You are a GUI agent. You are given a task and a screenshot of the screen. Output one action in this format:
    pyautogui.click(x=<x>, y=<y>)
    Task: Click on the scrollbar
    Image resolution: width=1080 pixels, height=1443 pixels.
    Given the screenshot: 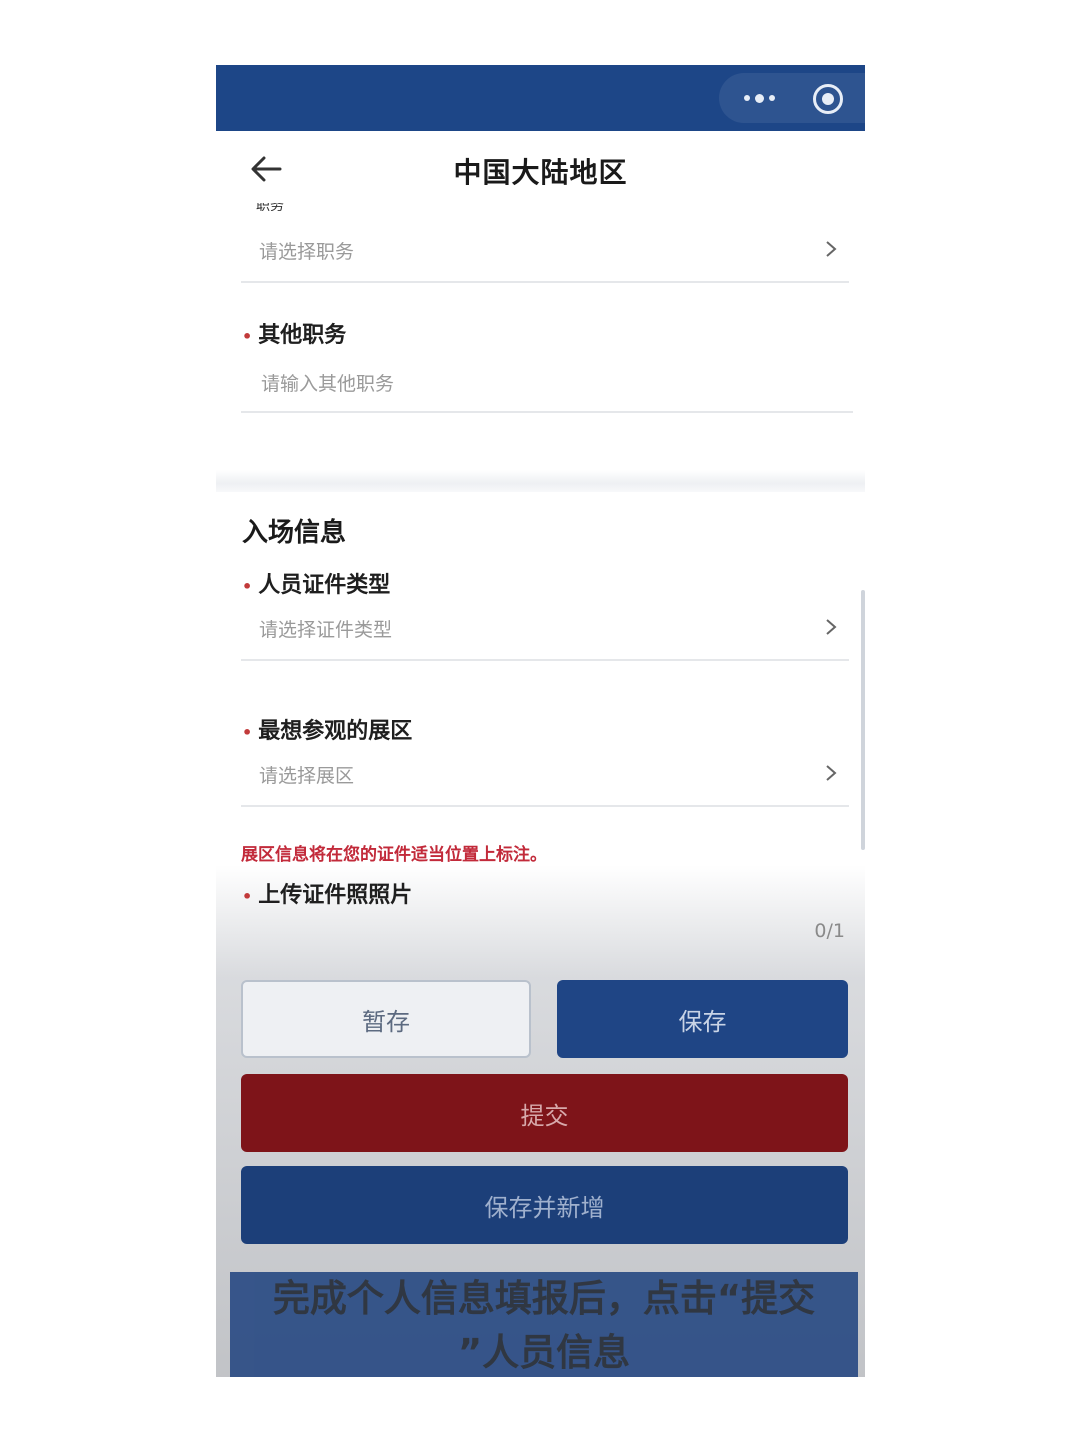 What is the action you would take?
    pyautogui.click(x=863, y=720)
    